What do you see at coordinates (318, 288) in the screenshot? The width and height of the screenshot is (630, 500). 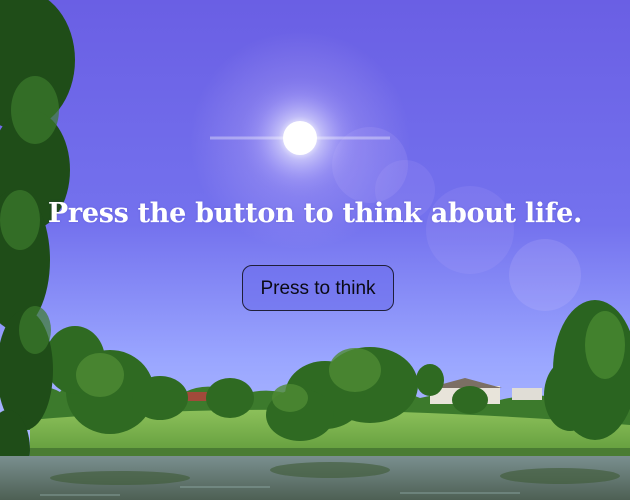 I see `press-to-think-button: Press to think` at bounding box center [318, 288].